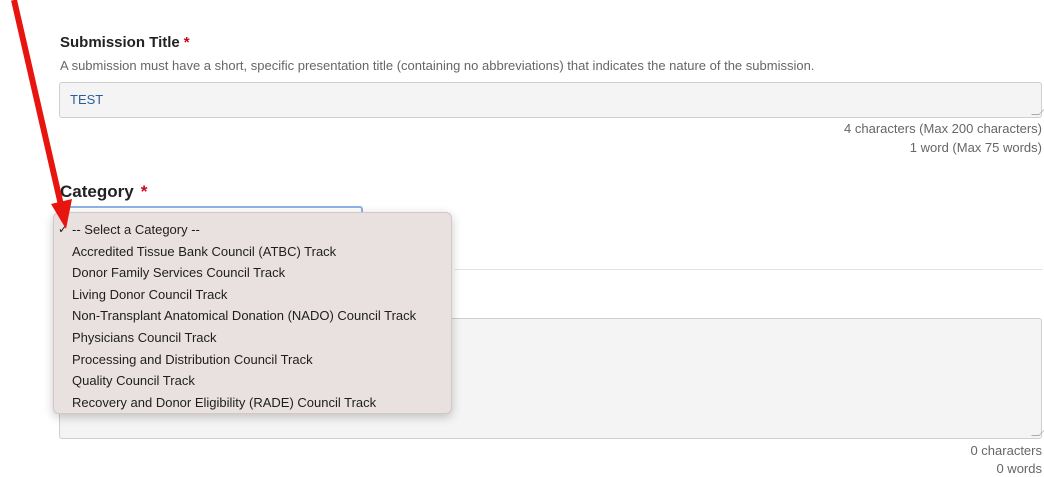  I want to click on category-option-living-donor: Living Donor Council Track, so click(252, 295).